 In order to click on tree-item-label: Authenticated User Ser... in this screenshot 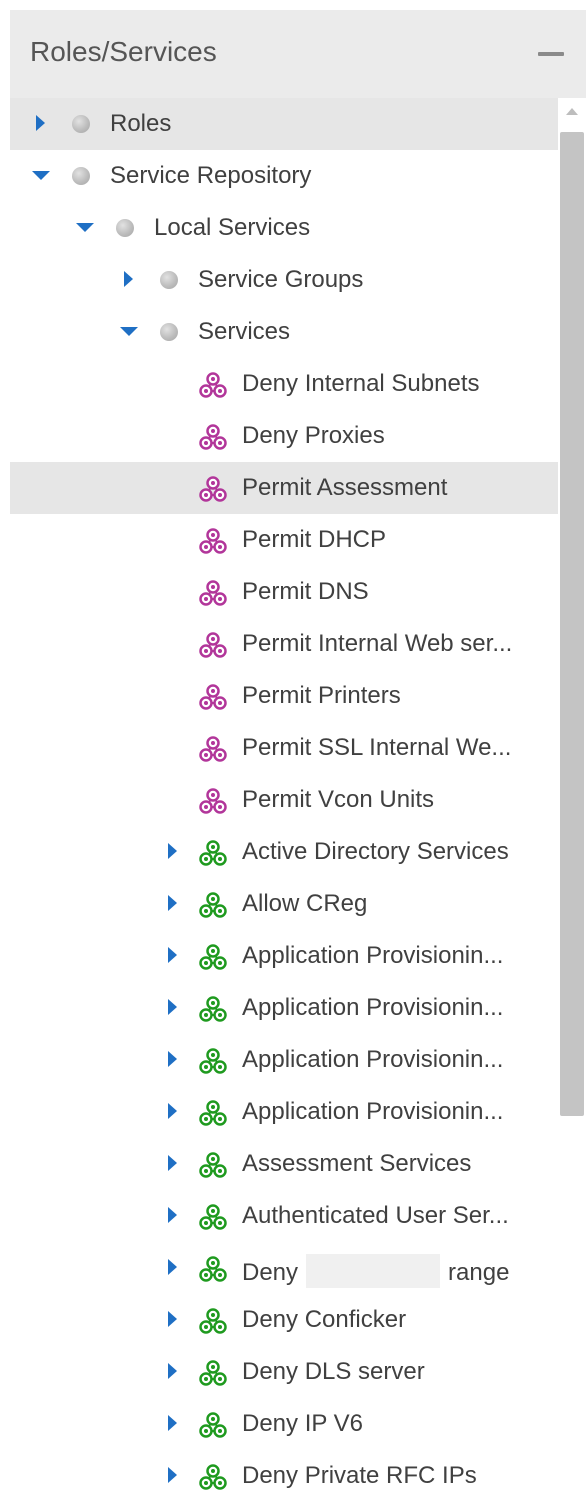, I will do `click(375, 1216)`.